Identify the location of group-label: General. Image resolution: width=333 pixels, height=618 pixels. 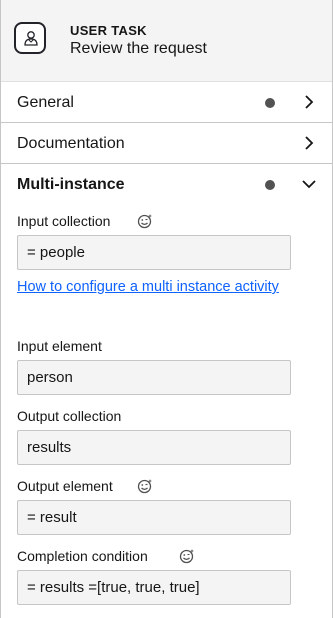
(45, 102).